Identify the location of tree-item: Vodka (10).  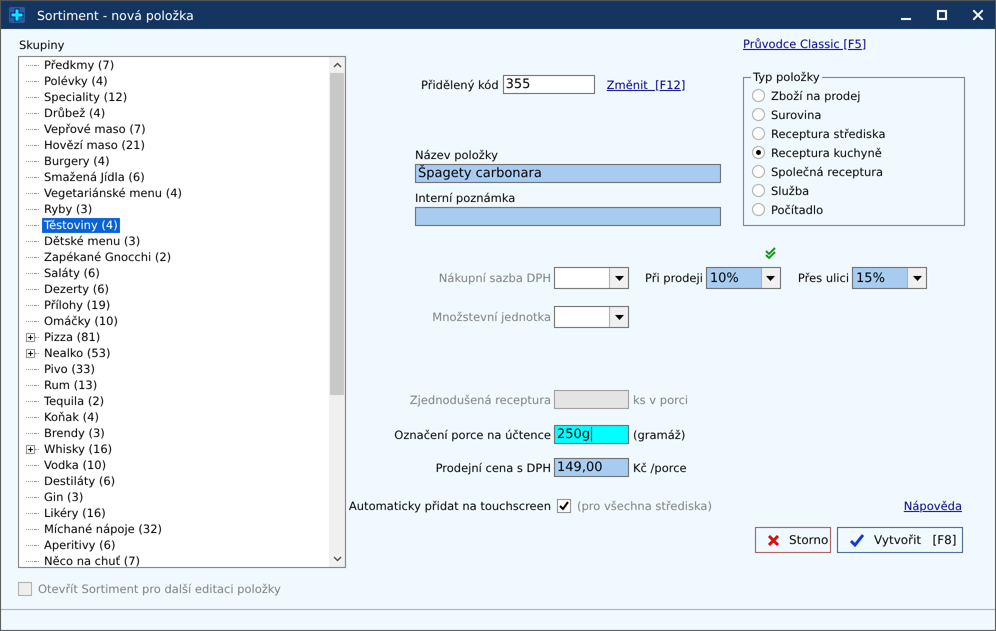
(75, 465).